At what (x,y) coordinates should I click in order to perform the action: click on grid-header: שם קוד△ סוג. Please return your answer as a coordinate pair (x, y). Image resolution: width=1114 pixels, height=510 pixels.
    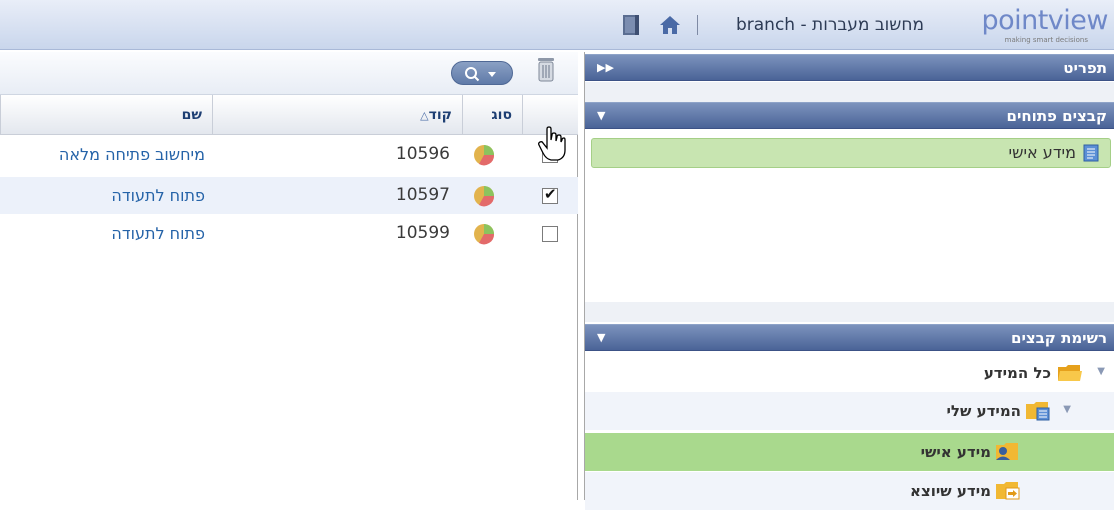
    Looking at the image, I should click on (541, 115).